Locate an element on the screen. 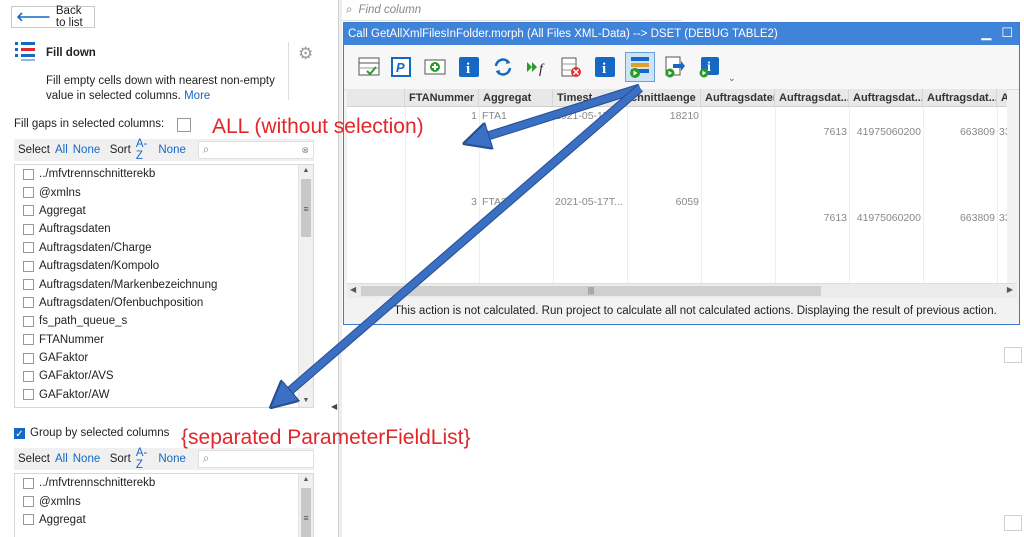 Image resolution: width=1024 pixels, height=537 pixels. column-item: GAFaktor/AVS is located at coordinates (164, 376).